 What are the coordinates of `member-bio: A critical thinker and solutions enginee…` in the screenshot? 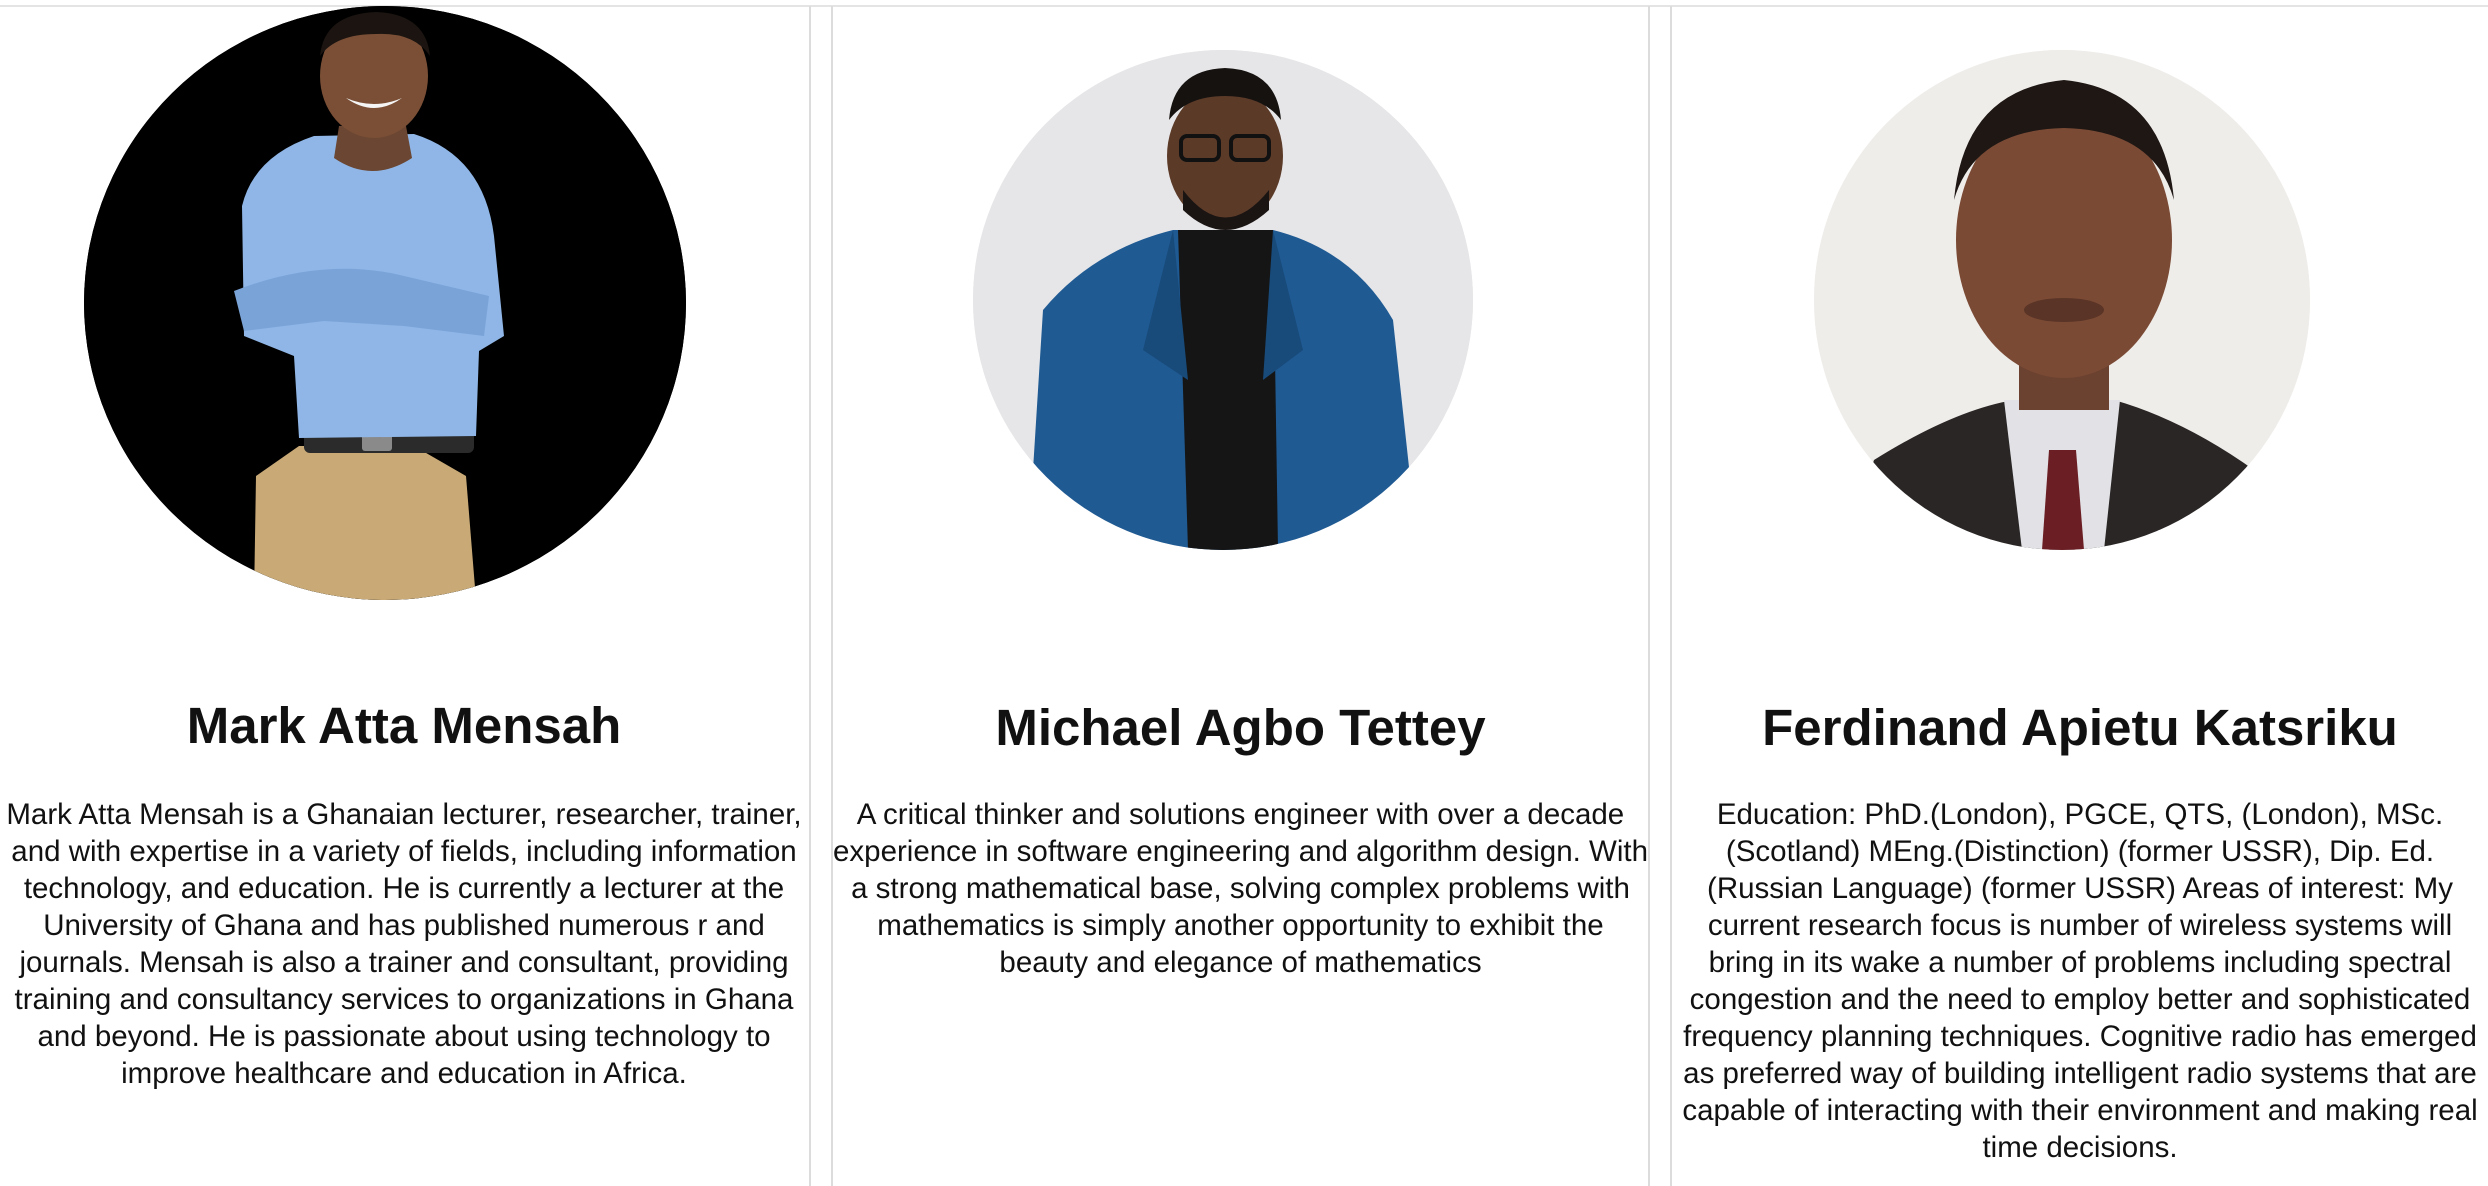 It's located at (1240, 888).